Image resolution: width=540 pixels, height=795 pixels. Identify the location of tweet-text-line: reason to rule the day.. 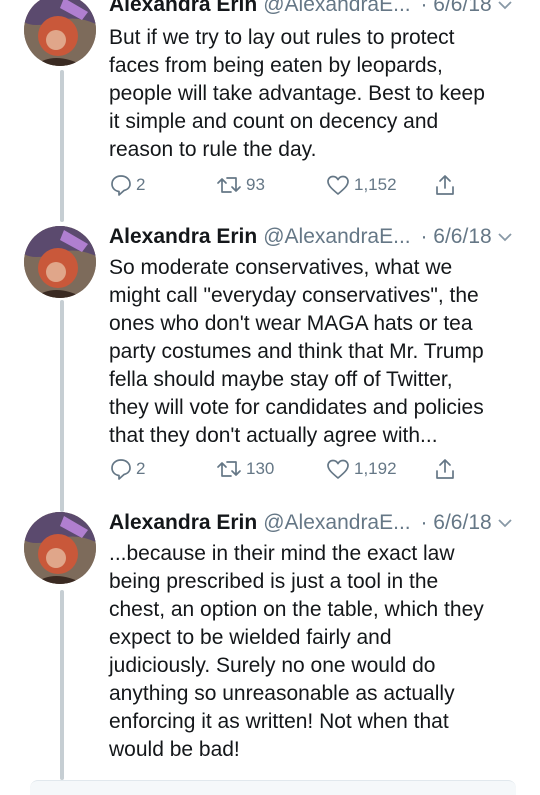
(213, 149).